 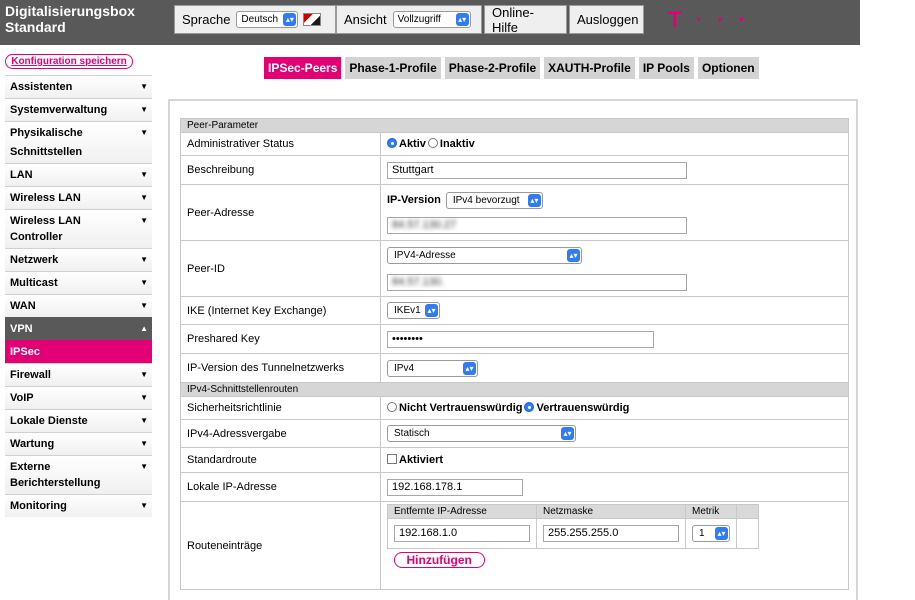 I want to click on table-row: 192.168.1.0 255.255.255.0 1 ▴▾, so click(x=573, y=533).